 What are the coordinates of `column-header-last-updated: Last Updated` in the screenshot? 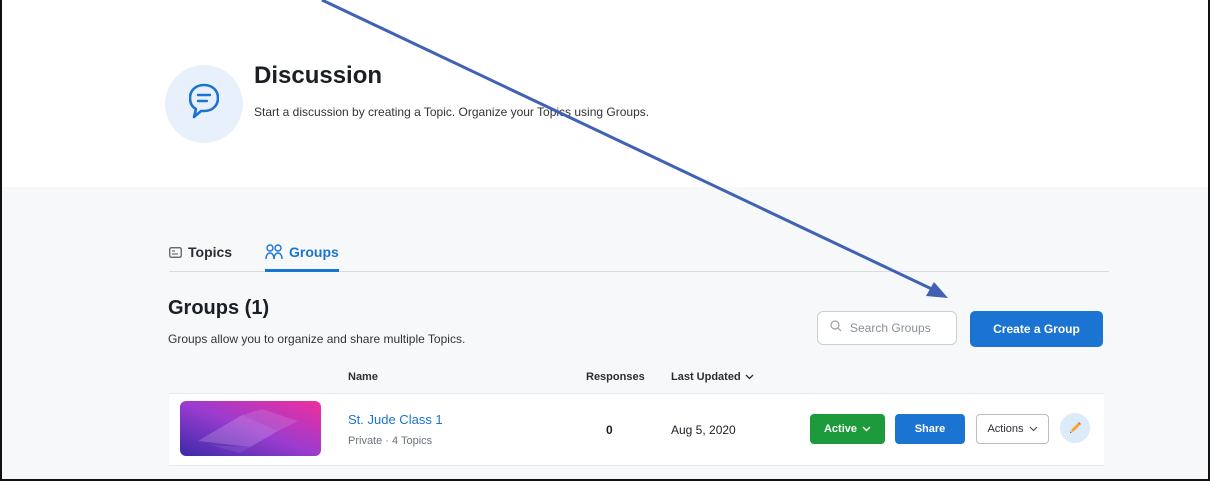 It's located at (712, 377).